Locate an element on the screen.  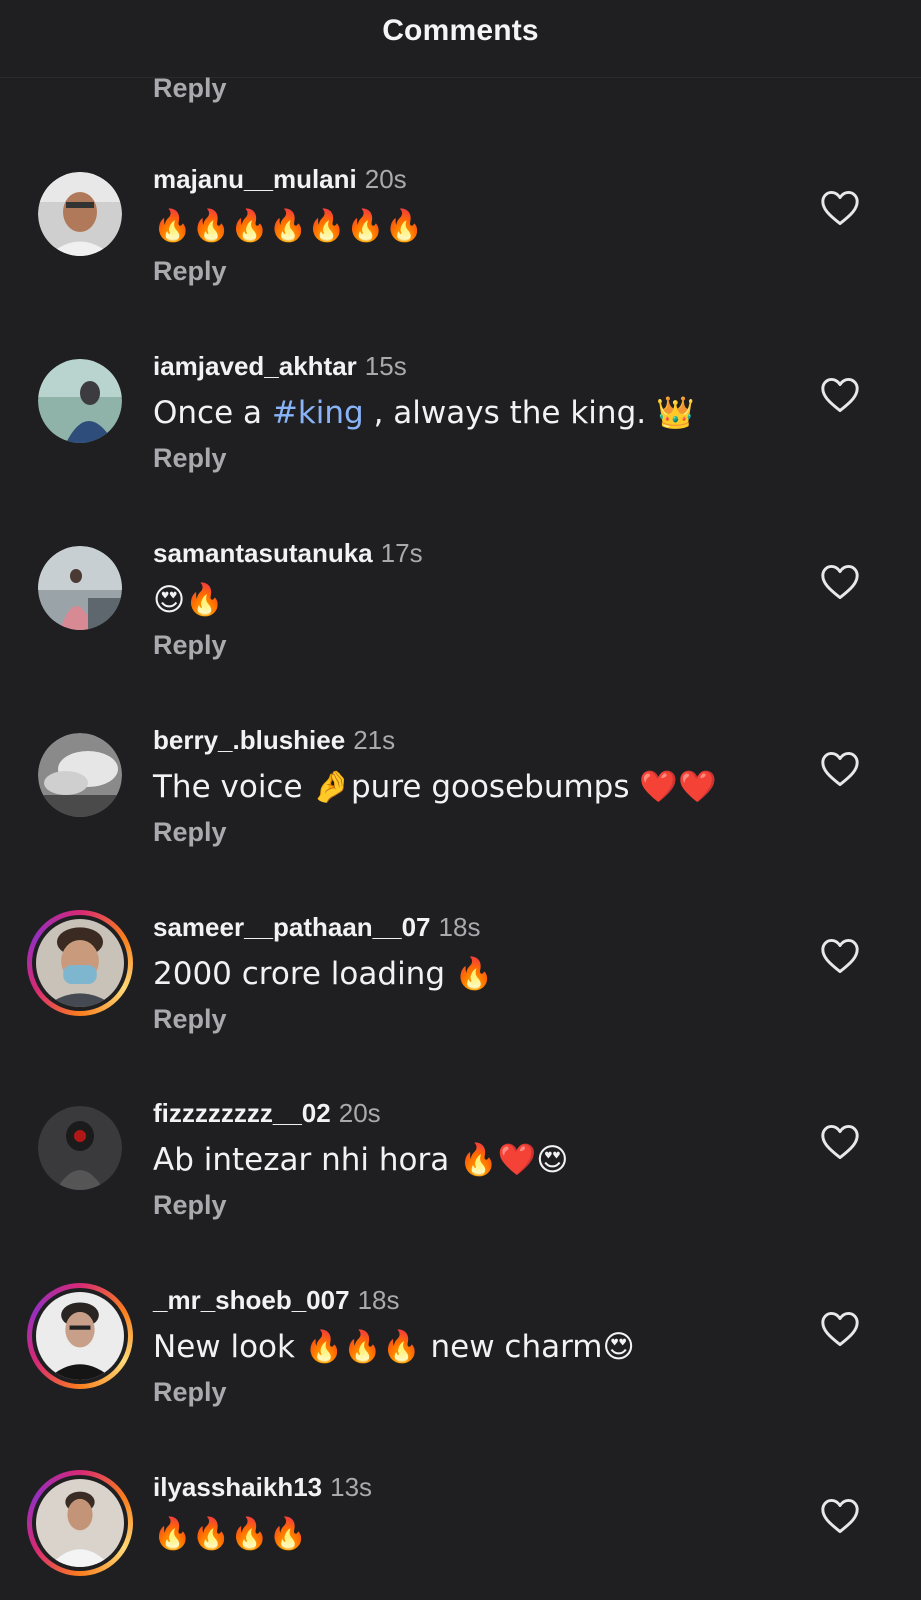
comment-username: iamjaved_akhtar is located at coordinates (255, 366).